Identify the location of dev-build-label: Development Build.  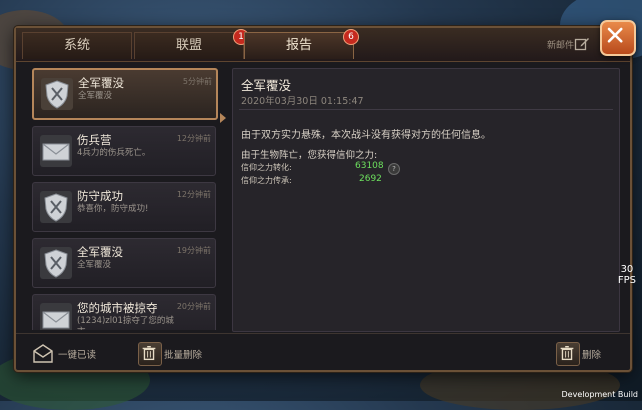
(599, 394).